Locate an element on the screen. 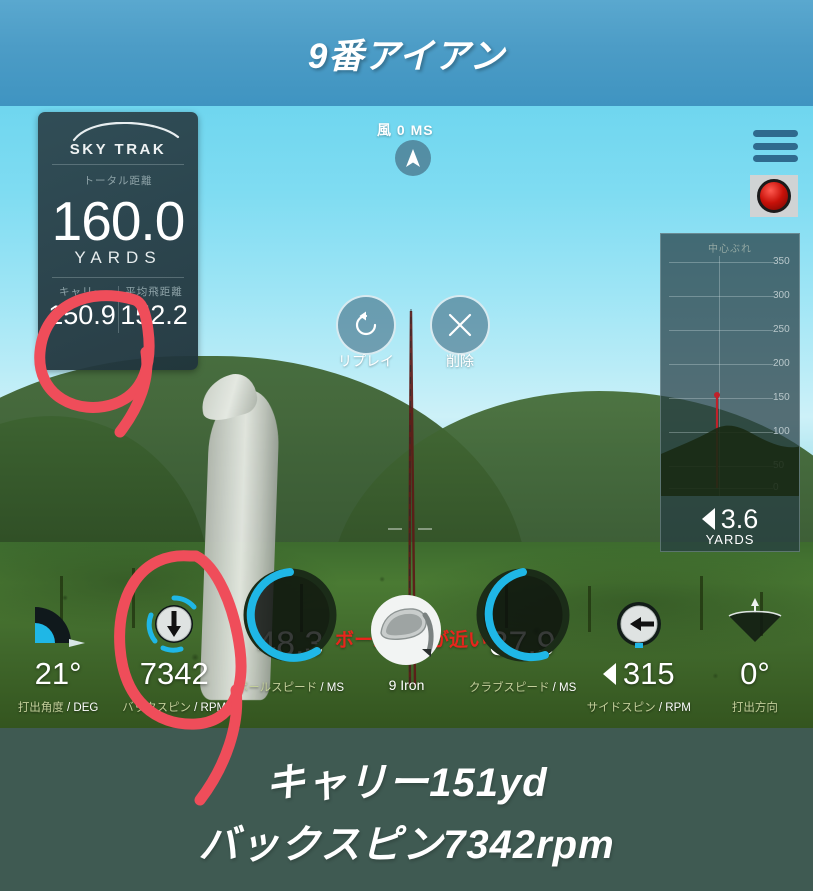 The width and height of the screenshot is (813, 891). stat-club: 9 Iron is located at coordinates (406, 658).